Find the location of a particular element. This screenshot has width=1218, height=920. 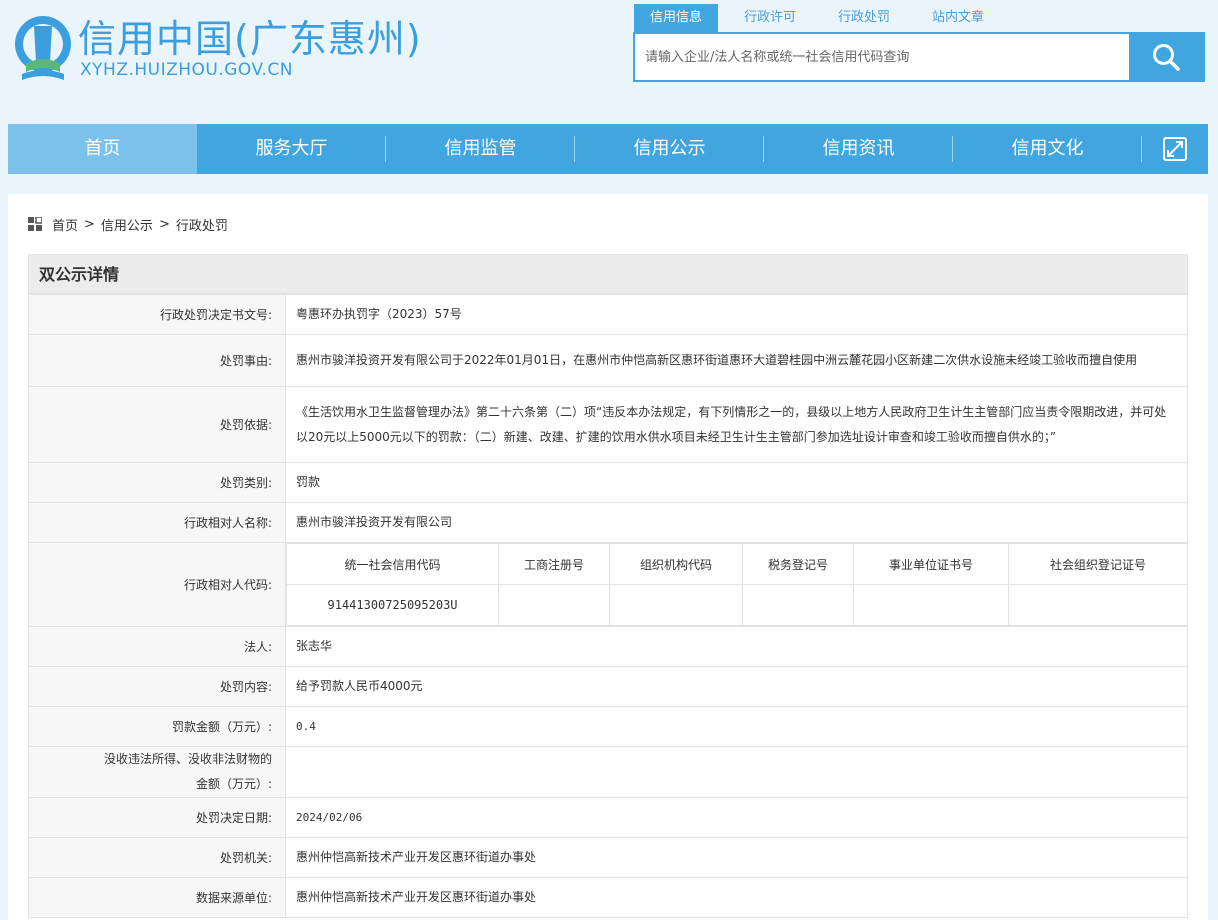

nav-expand-button is located at coordinates (1175, 149).